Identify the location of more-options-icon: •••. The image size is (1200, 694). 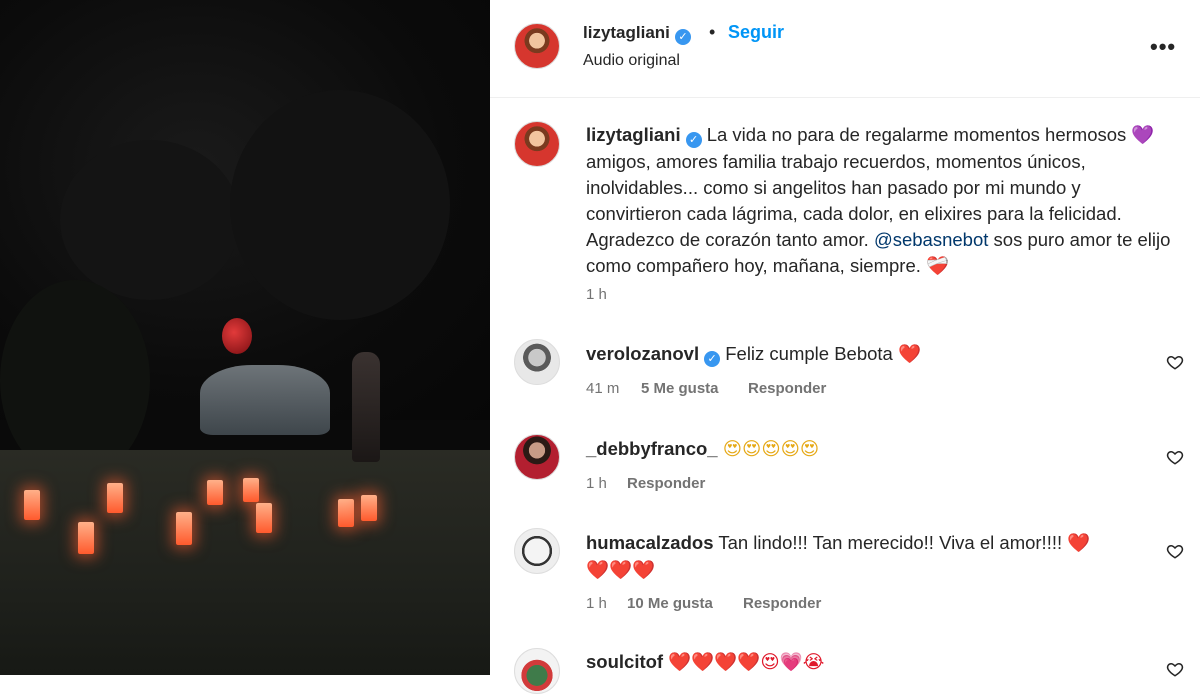
(1163, 47).